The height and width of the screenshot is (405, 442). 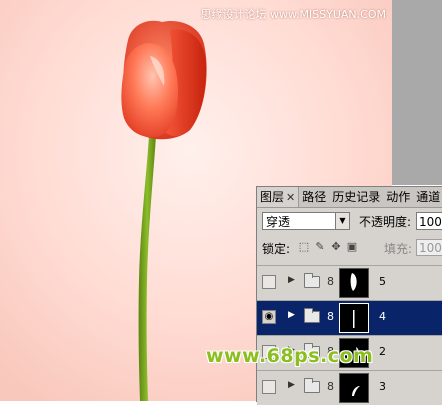 What do you see at coordinates (398, 249) in the screenshot?
I see `fill-label: 填充:` at bounding box center [398, 249].